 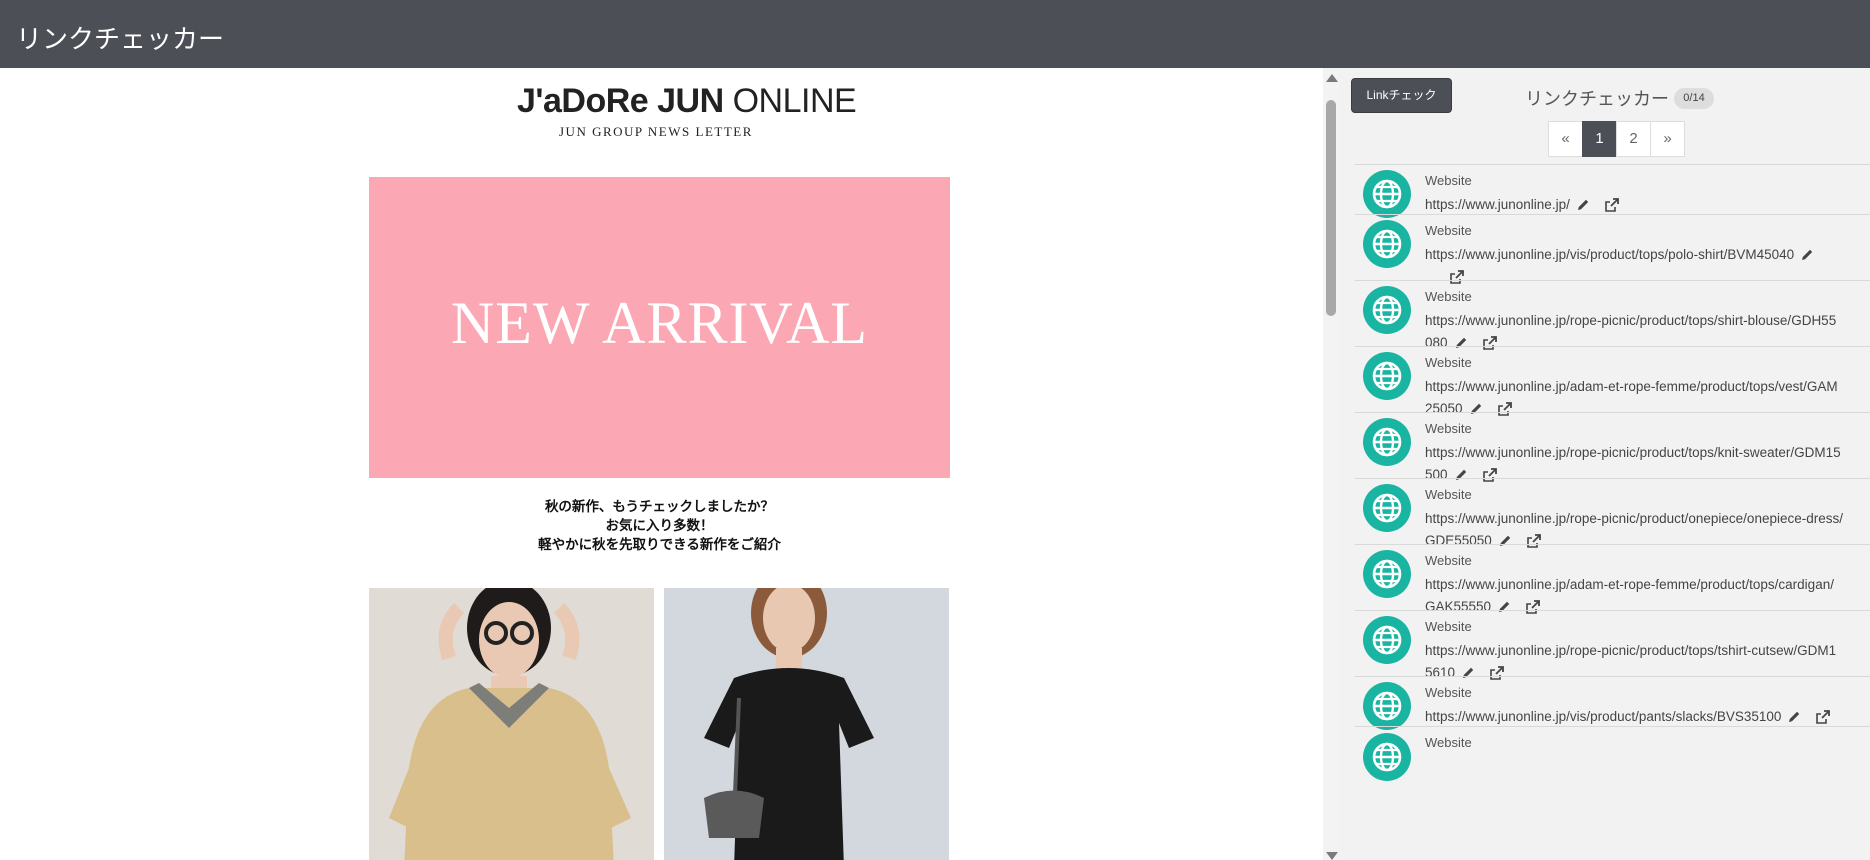 I want to click on scroll-up-arrow-icon, so click(x=1332, y=78).